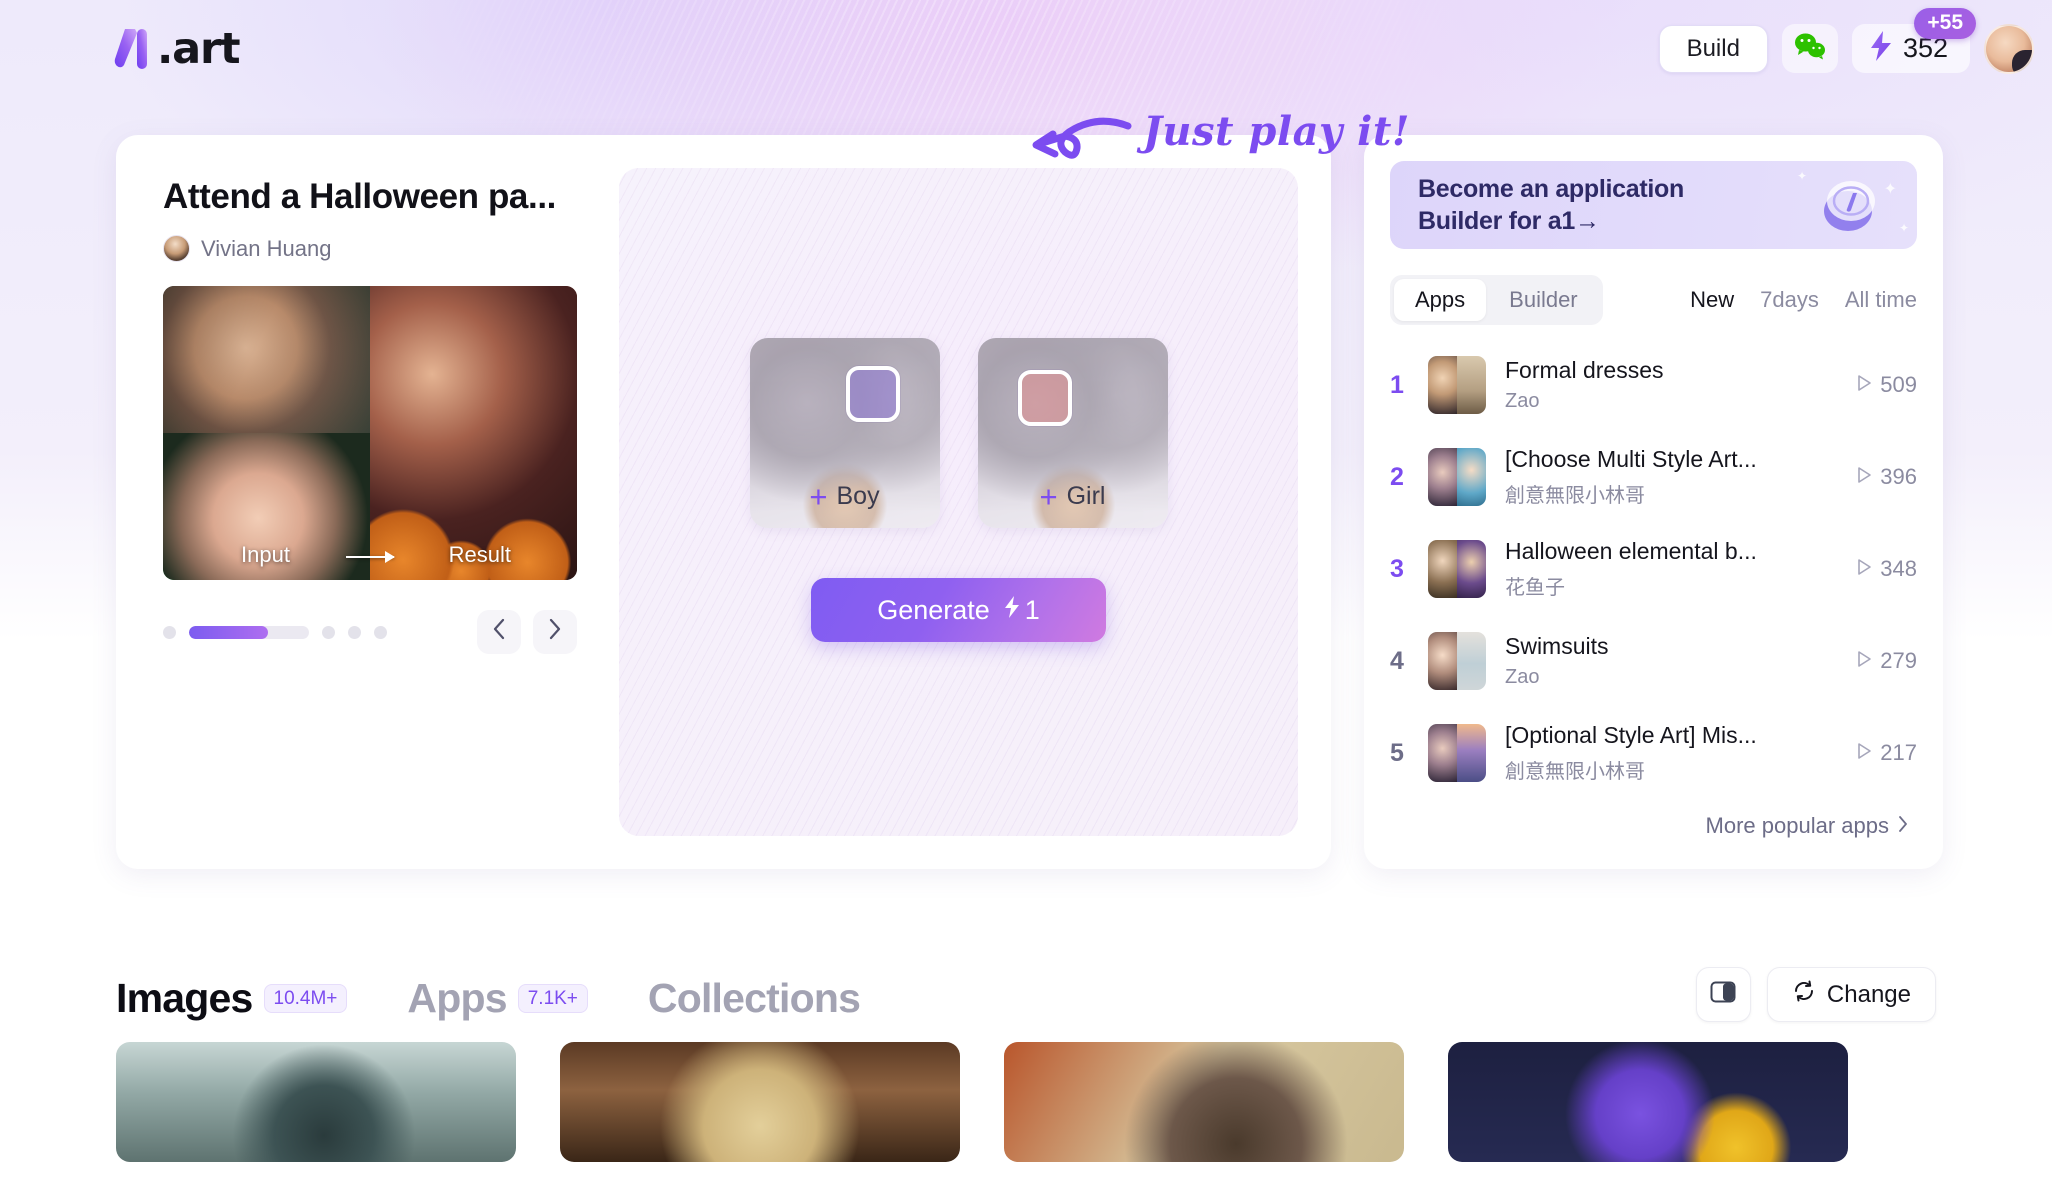 Image resolution: width=2052 pixels, height=1187 pixels. Describe the element at coordinates (1044, 398) in the screenshot. I see `face-frame-icon` at that location.